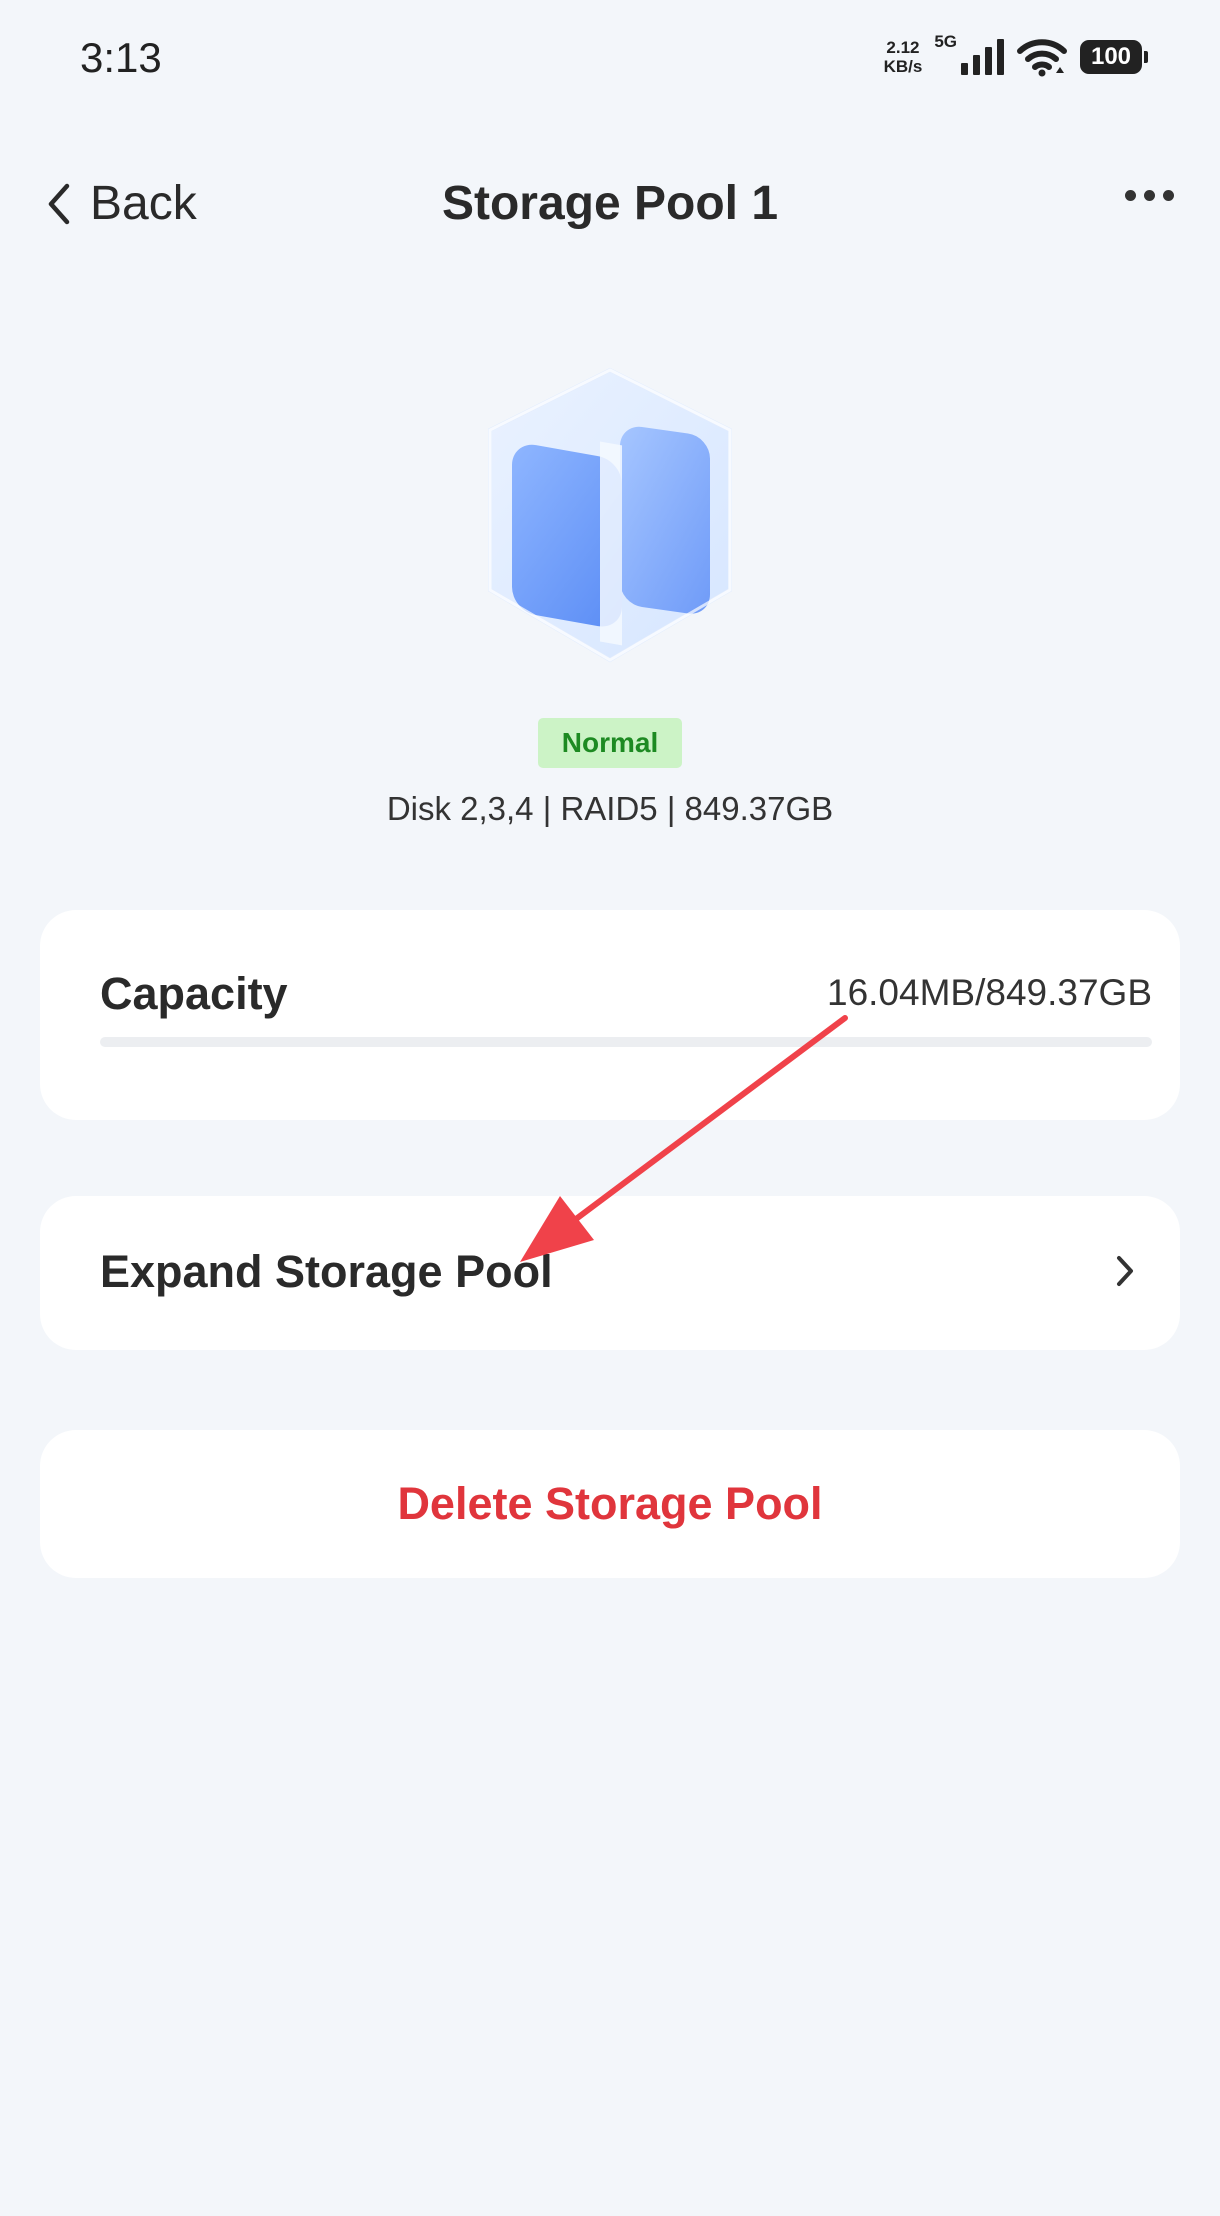 The image size is (1220, 2216). I want to click on capacity-value: 16.04MB/849.37GB, so click(989, 992).